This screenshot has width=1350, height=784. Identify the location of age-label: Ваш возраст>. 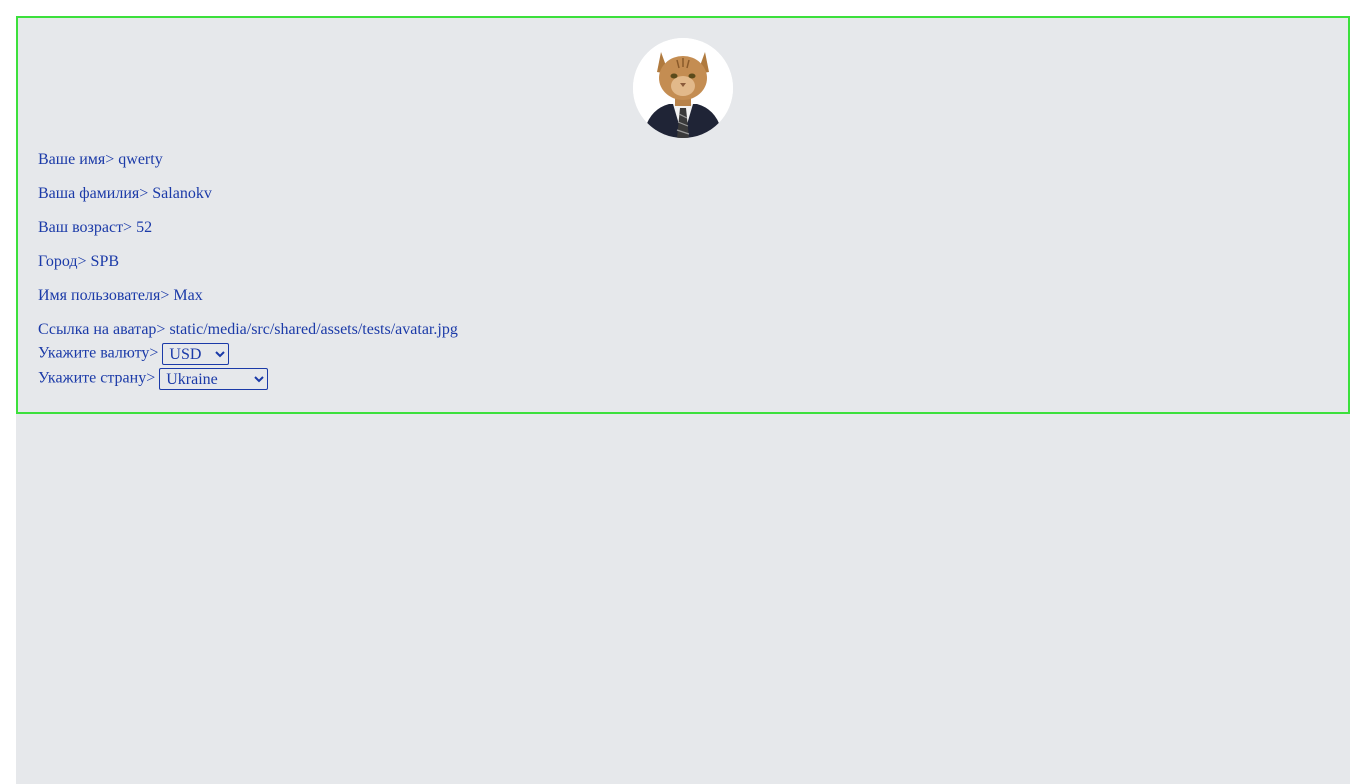
(85, 227).